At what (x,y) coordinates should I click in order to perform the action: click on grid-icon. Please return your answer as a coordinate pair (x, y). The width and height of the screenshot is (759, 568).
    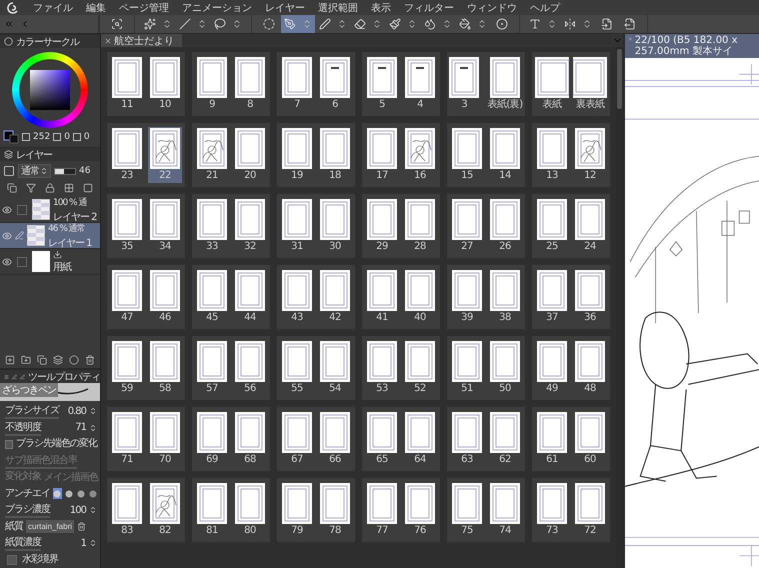
    Looking at the image, I should click on (69, 188).